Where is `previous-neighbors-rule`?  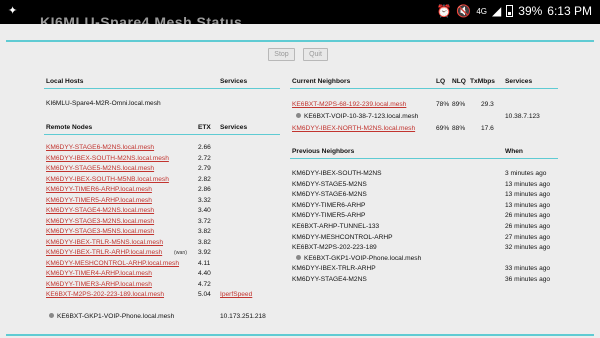
previous-neighbors-rule is located at coordinates (424, 158).